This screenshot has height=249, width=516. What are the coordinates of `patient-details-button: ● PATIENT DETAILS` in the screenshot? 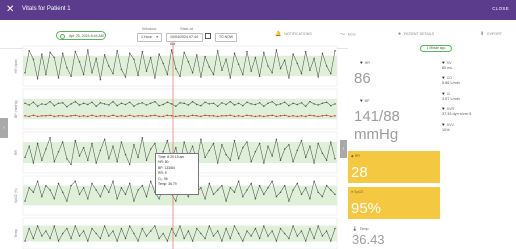 It's located at (416, 34).